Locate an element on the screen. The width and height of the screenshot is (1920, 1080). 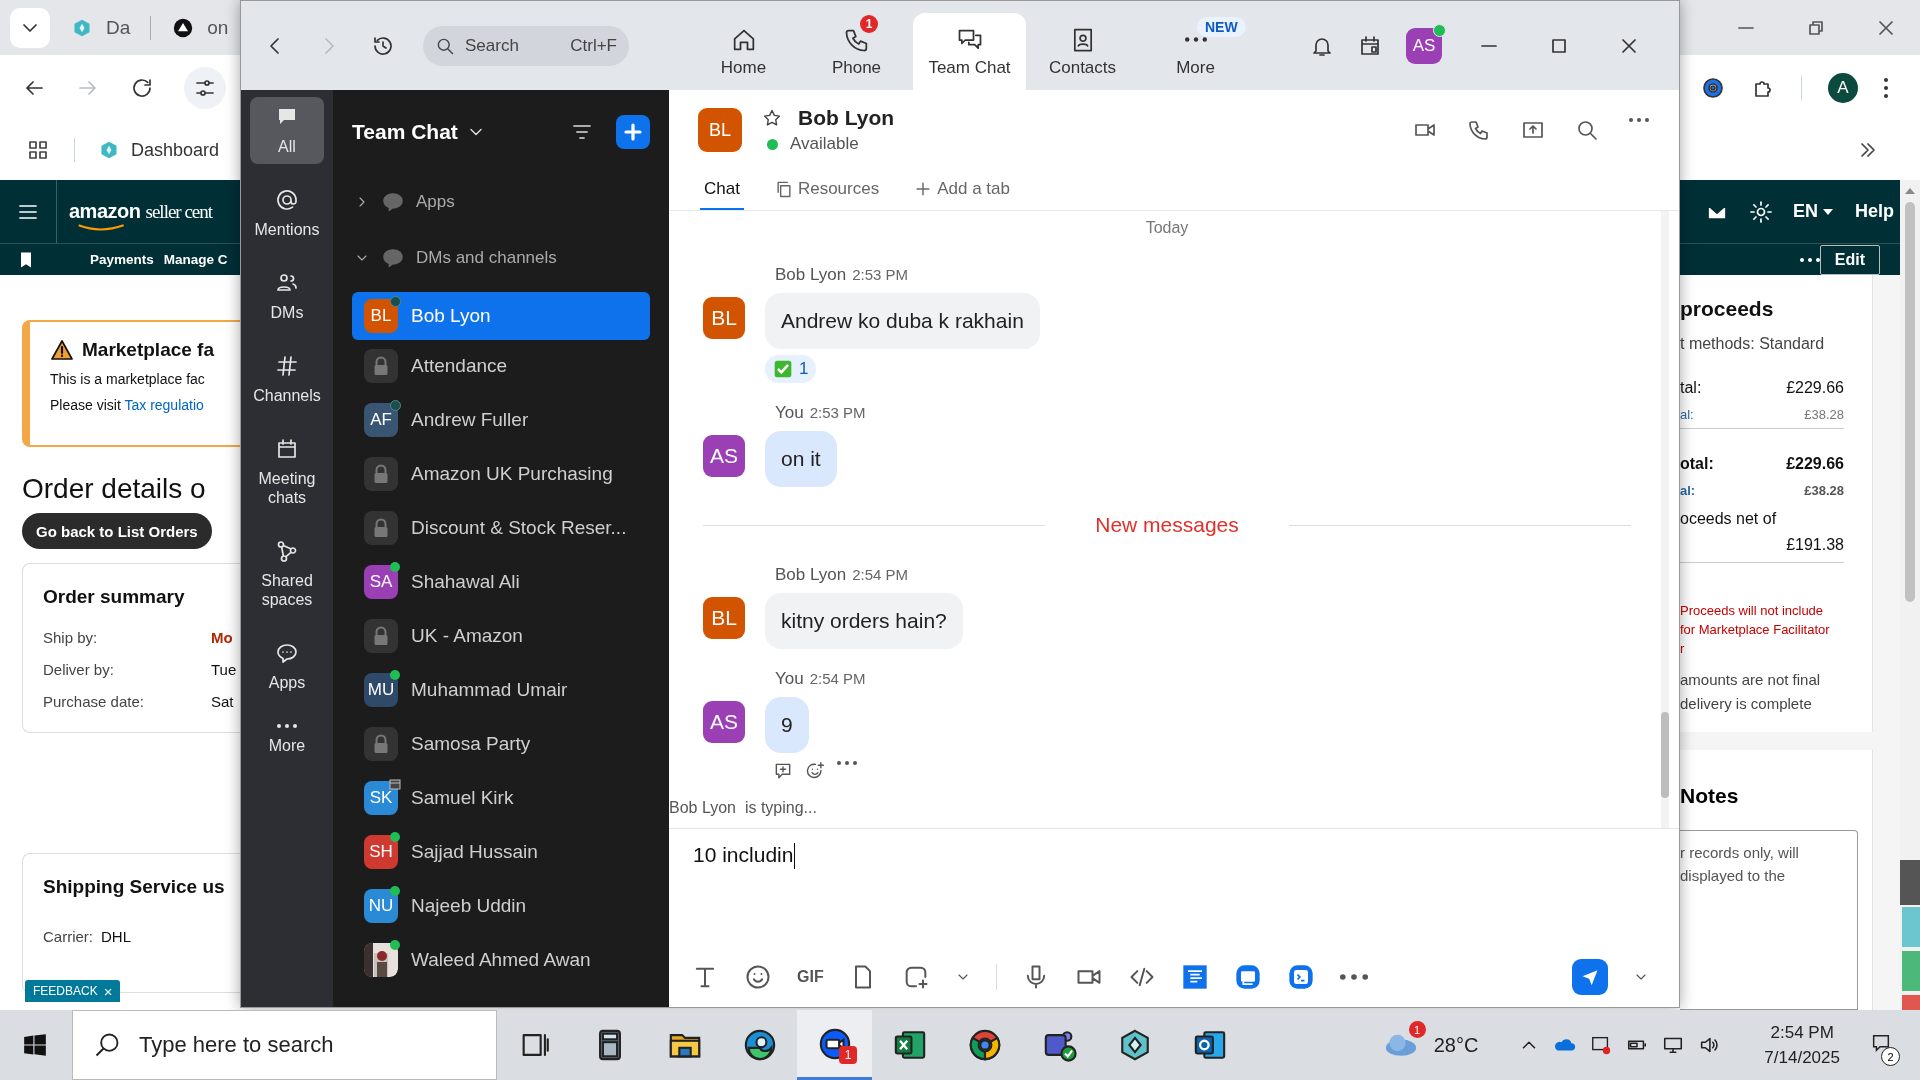
note-text: amounts are not final delivery is complete is located at coordinates (1751, 692).